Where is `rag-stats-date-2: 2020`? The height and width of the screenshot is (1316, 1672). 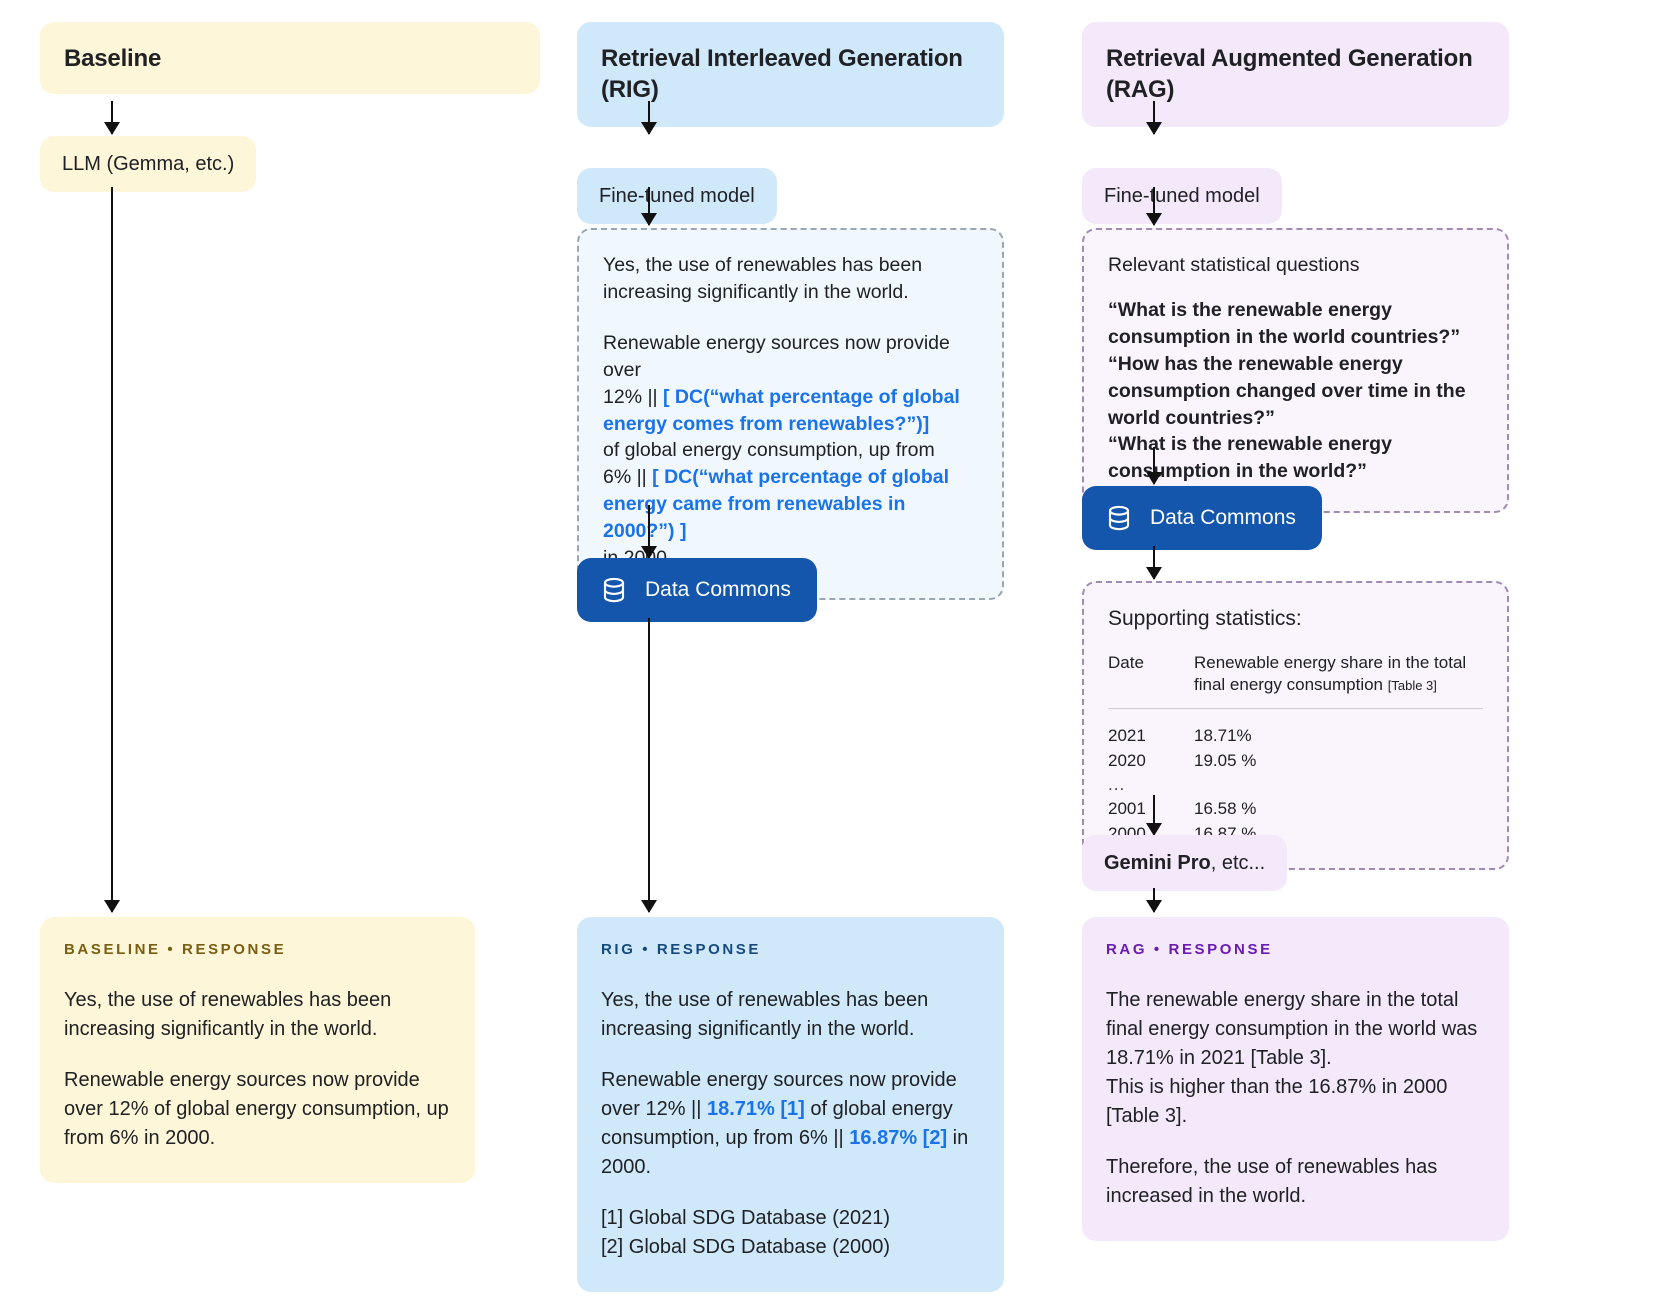 rag-stats-date-2: 2020 is located at coordinates (1127, 760).